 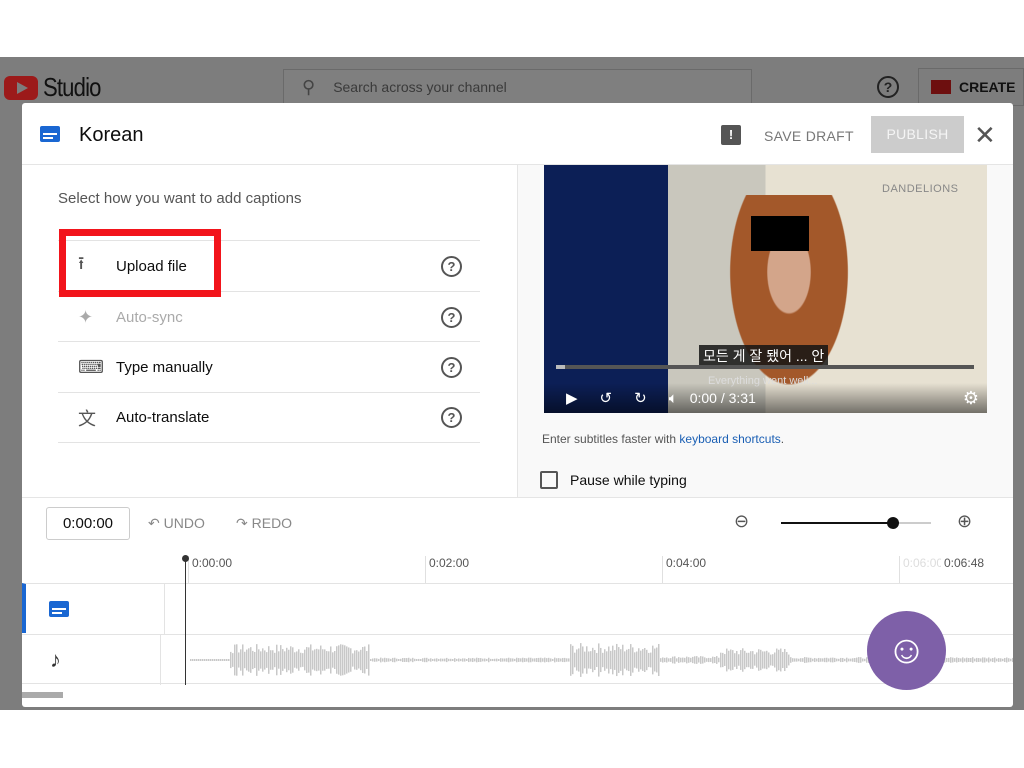 What do you see at coordinates (729, 439) in the screenshot?
I see `keyboard-shortcuts-link: keyboard shortcuts` at bounding box center [729, 439].